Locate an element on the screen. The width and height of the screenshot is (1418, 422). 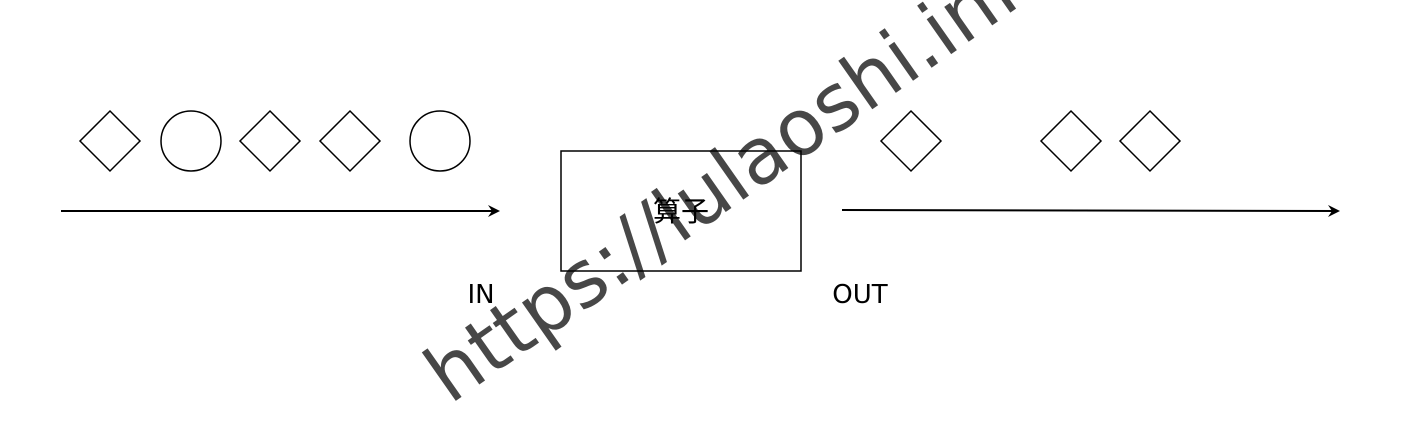
output-stream is located at coordinates (1030, 141).